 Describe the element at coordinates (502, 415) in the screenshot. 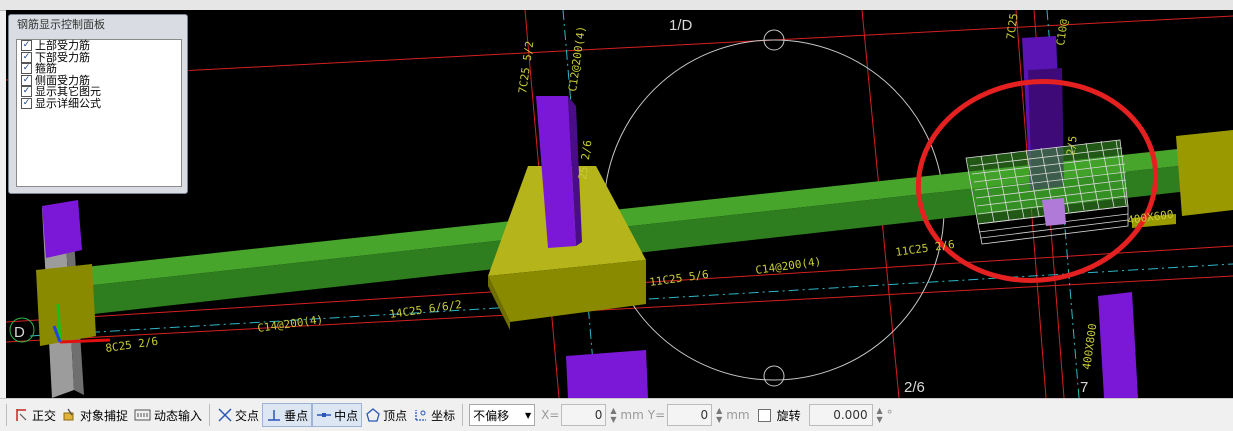

I see `offset-select: 不偏移 ▼` at that location.